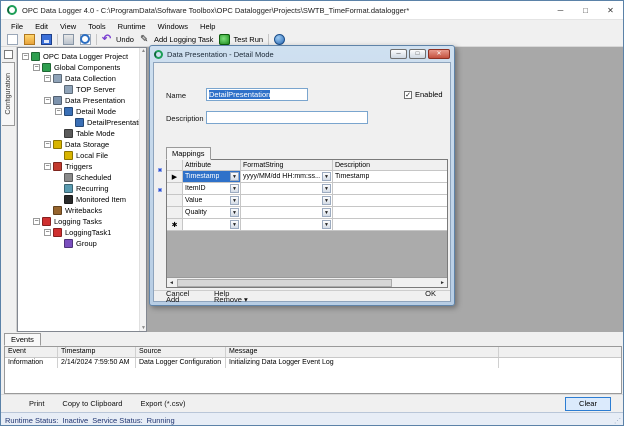 The height and width of the screenshot is (426, 624). I want to click on grid-row: Value ▼ ▼, so click(307, 201).